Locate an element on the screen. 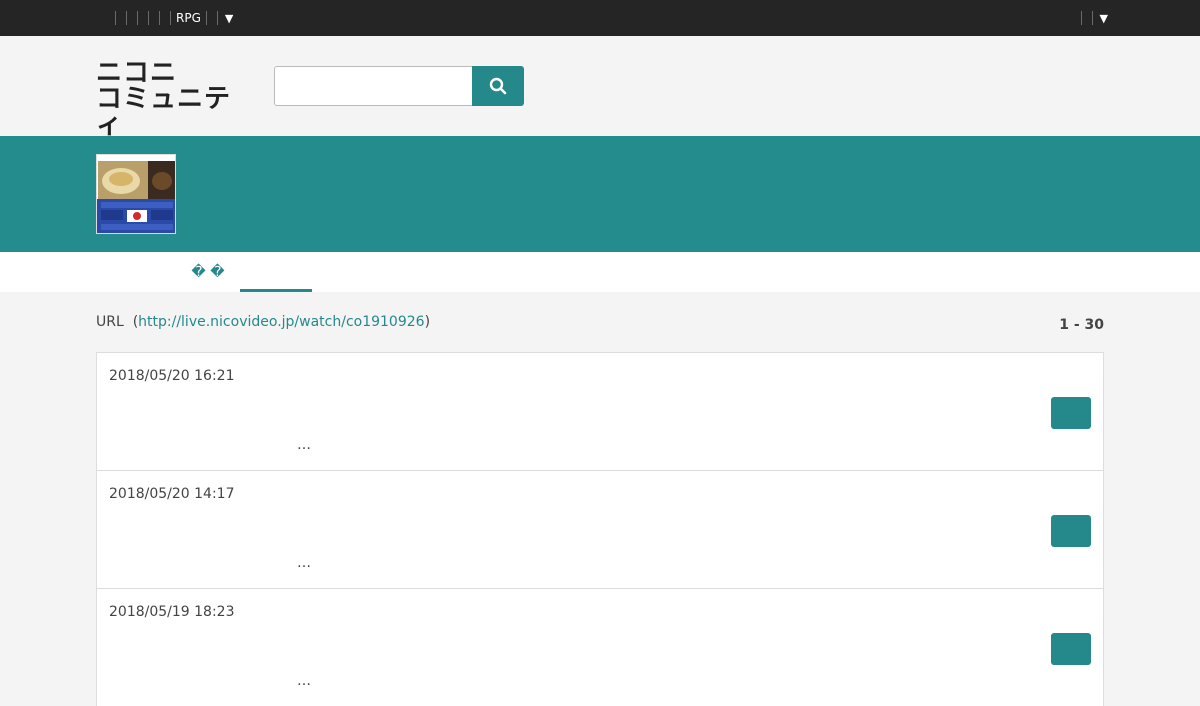 Image resolution: width=1200 pixels, height=706 pixels. url-paren-close: ) is located at coordinates (427, 322).